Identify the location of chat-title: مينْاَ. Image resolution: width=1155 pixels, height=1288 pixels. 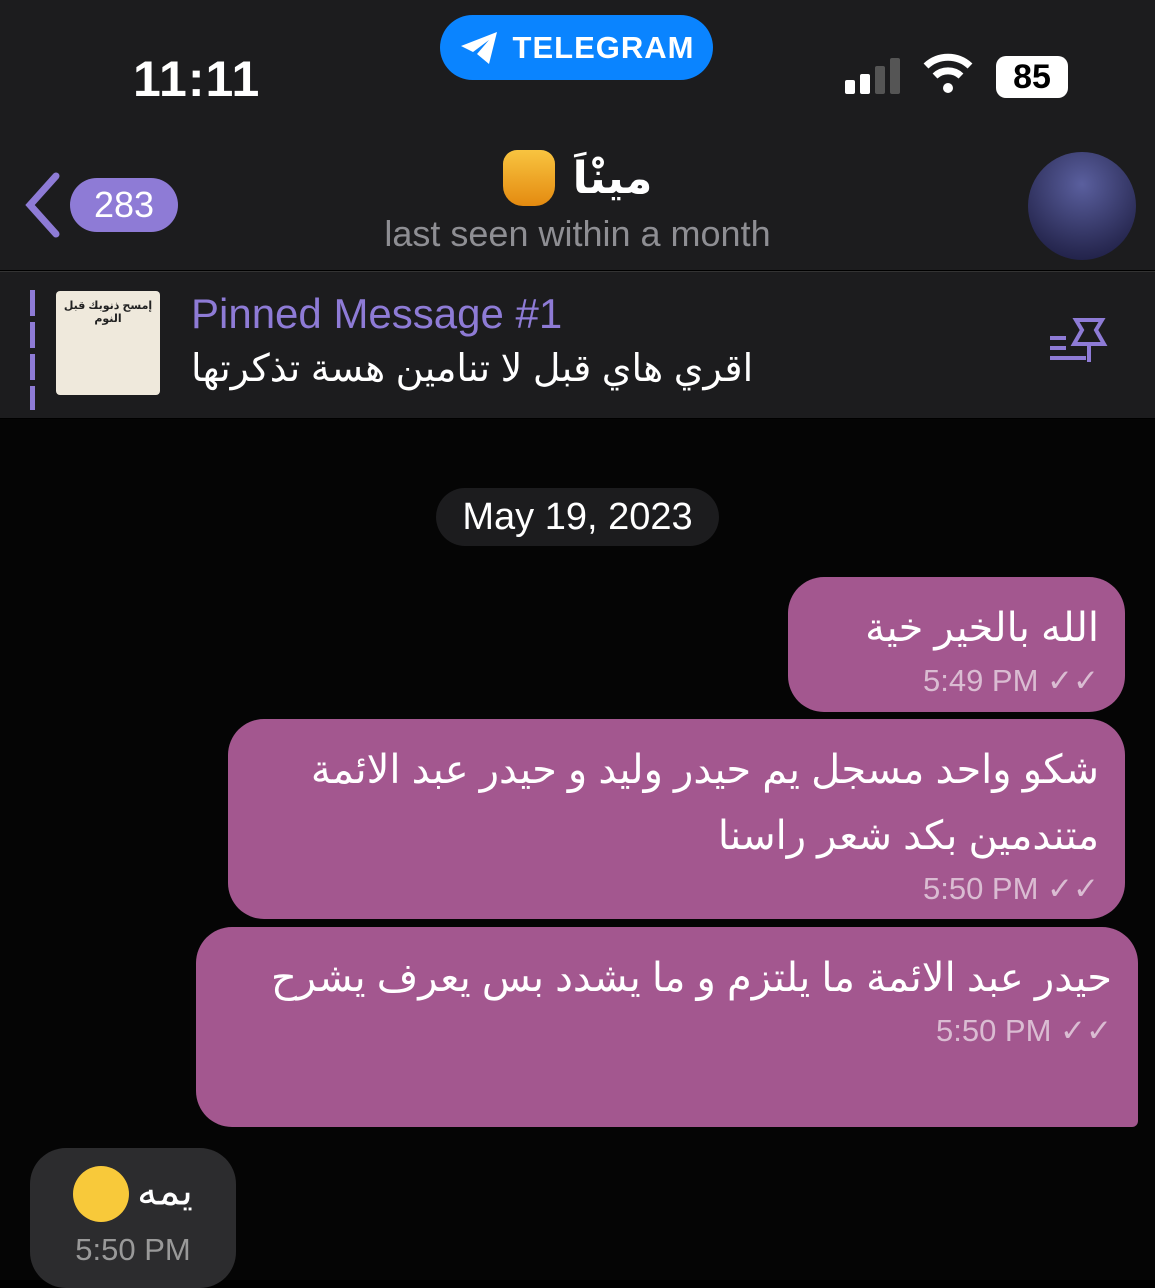
(577, 178).